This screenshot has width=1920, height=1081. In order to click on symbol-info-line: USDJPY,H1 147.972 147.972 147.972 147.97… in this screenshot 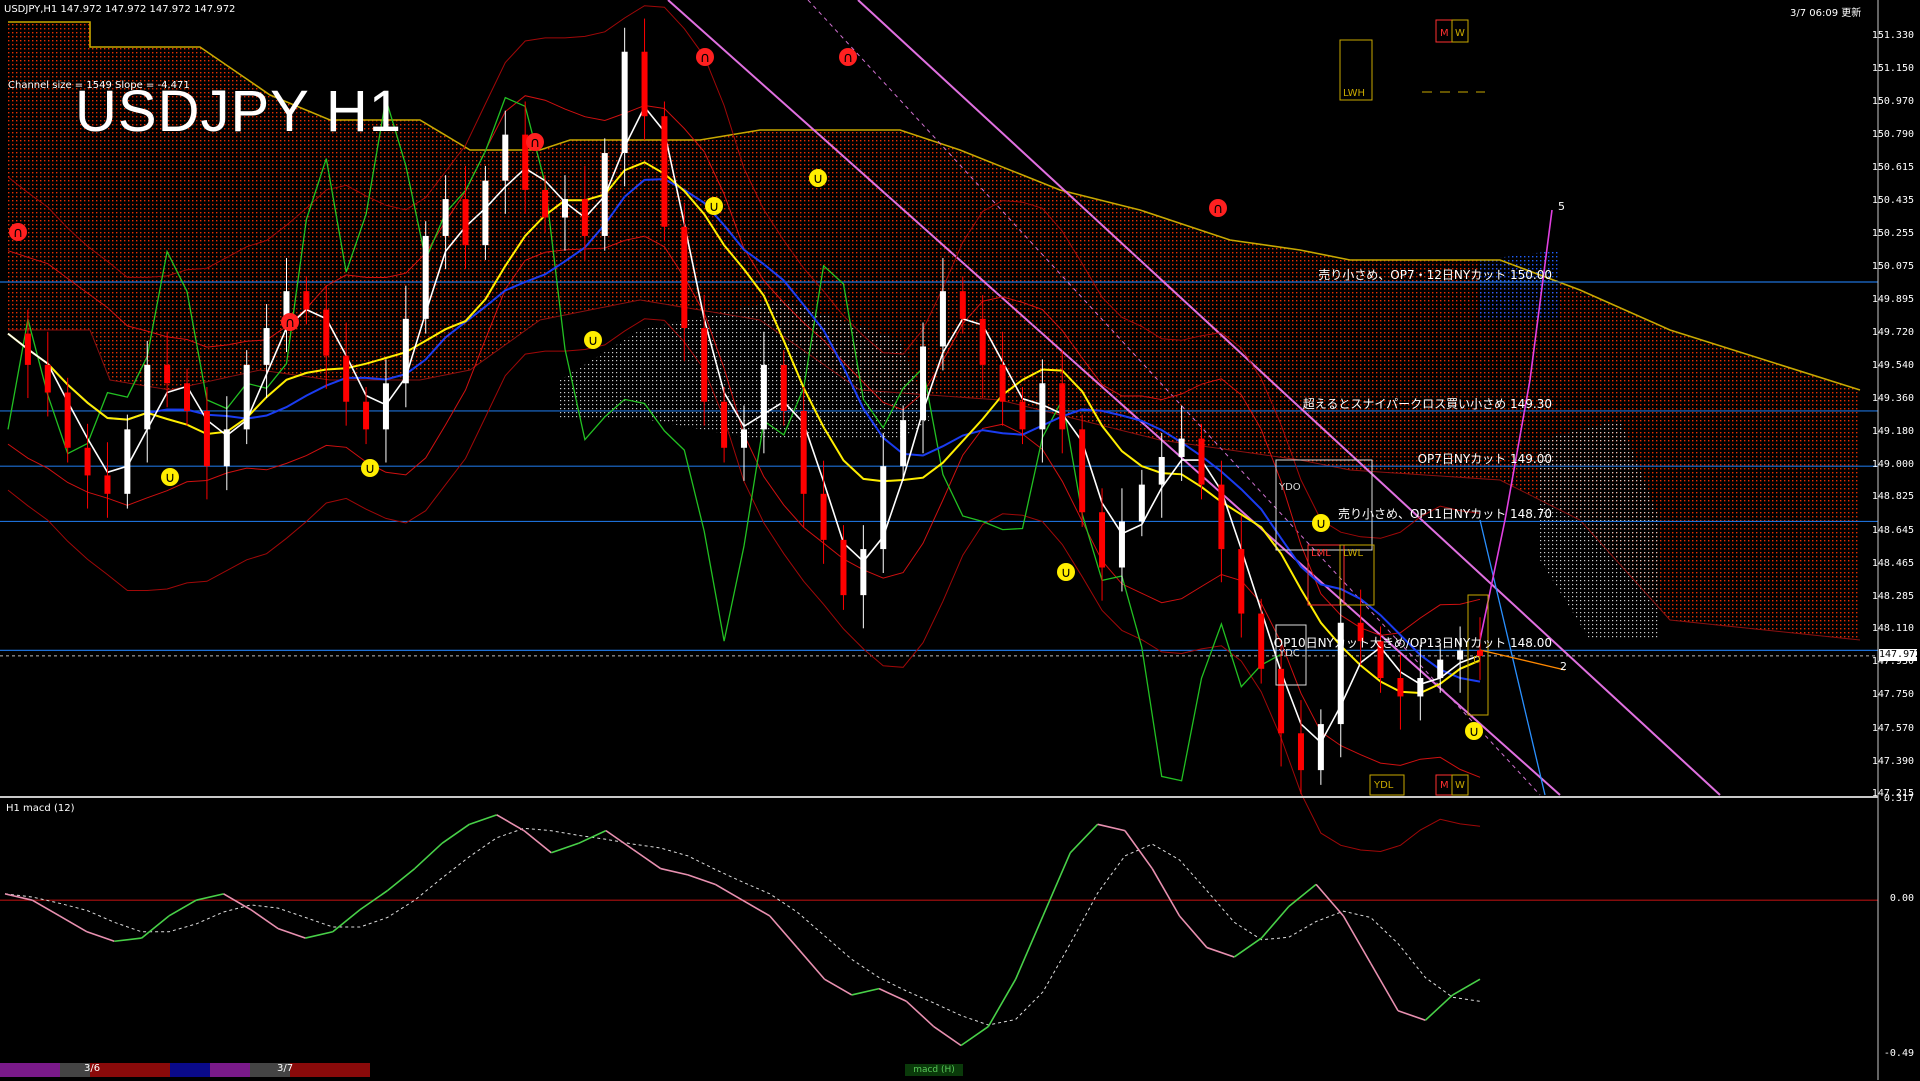, I will do `click(120, 9)`.